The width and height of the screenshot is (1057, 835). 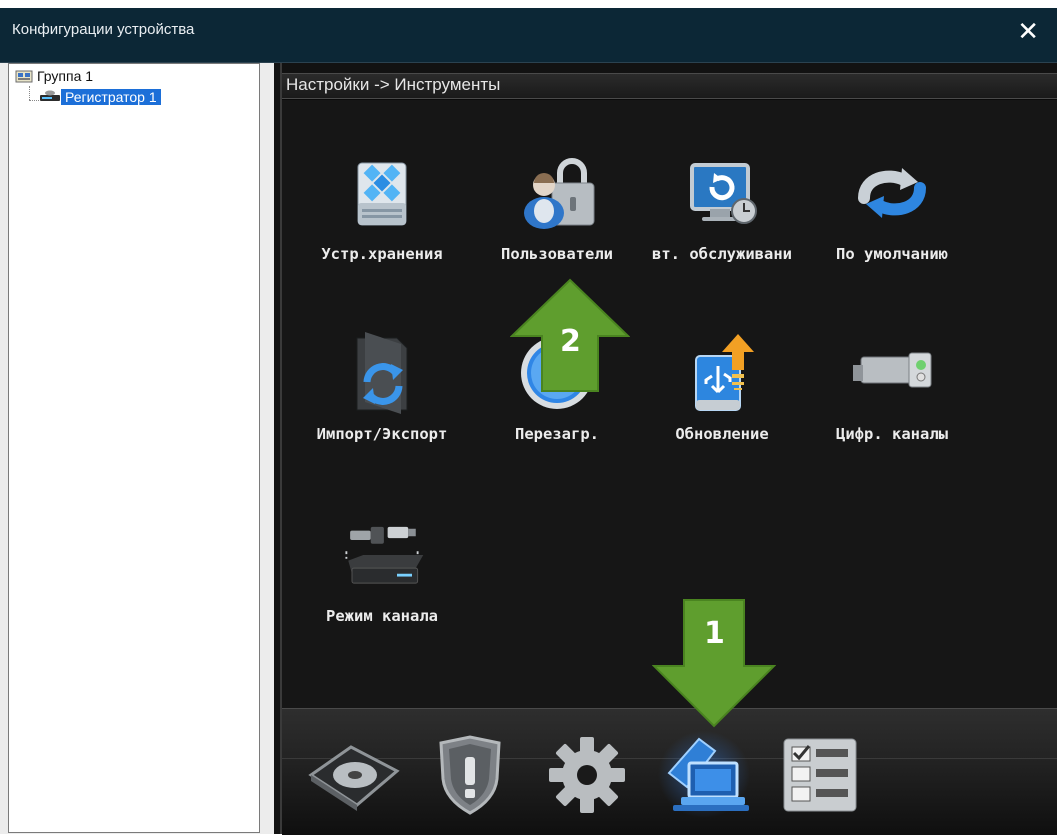 What do you see at coordinates (892, 434) in the screenshot?
I see `tool-digital-channels-label: Цифр. каналы` at bounding box center [892, 434].